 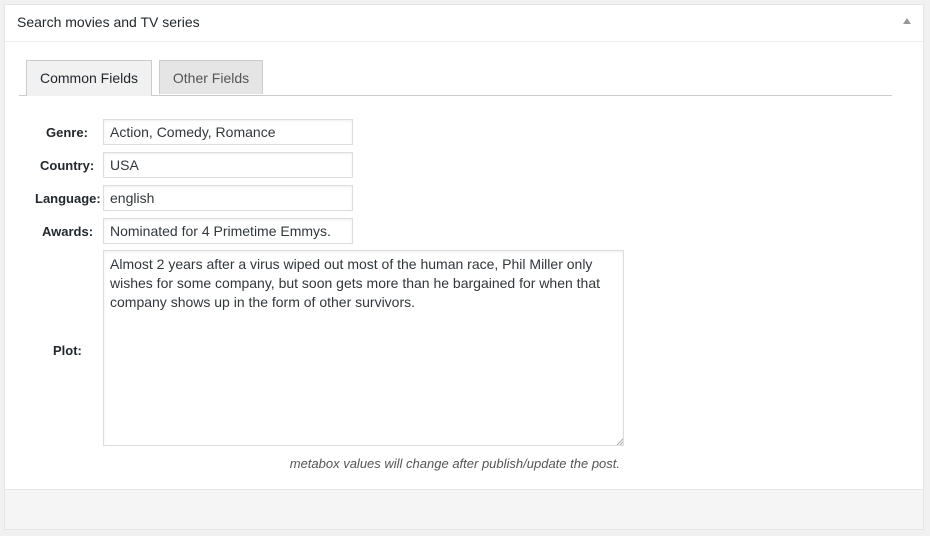 What do you see at coordinates (211, 77) in the screenshot?
I see `tab-other-fields: Other Fields` at bounding box center [211, 77].